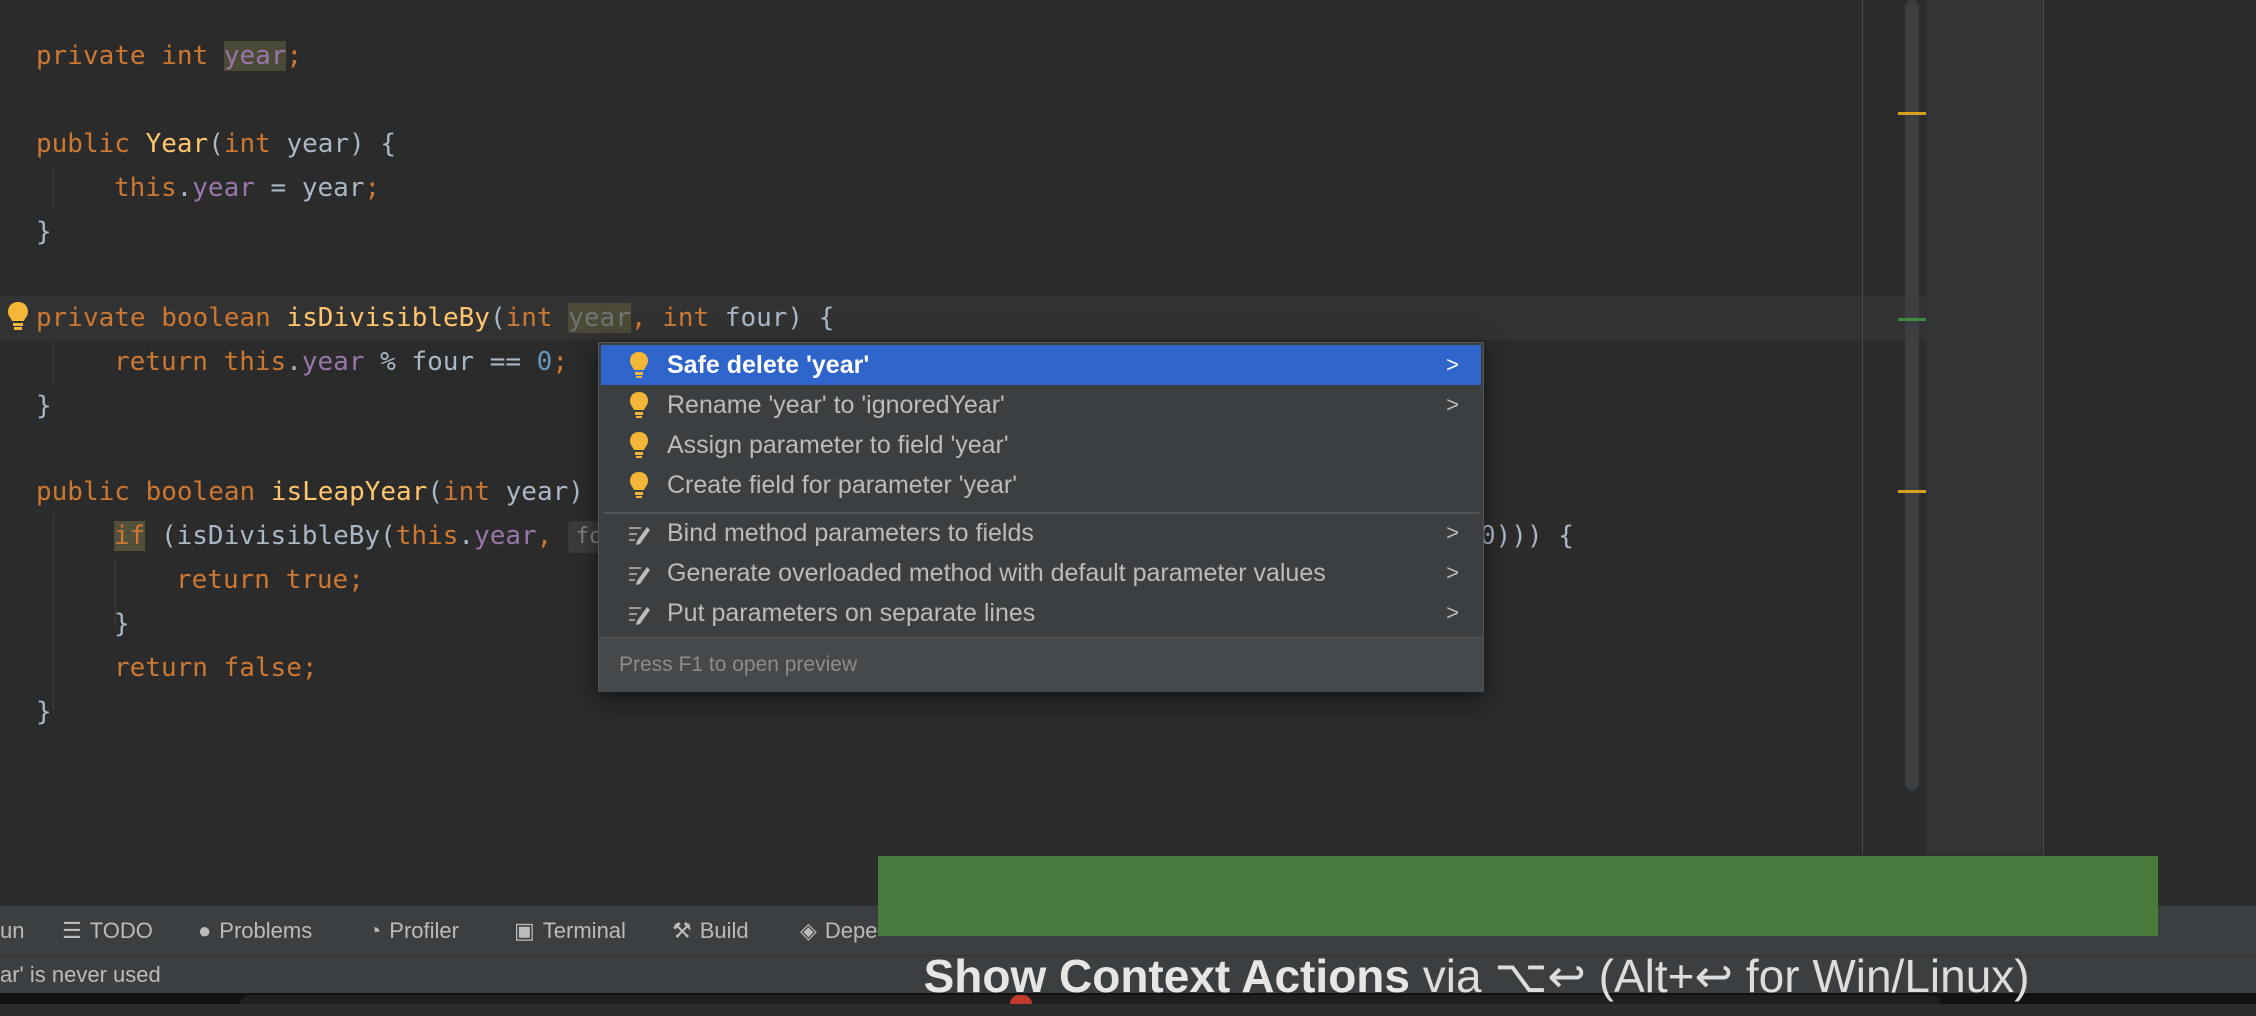 This screenshot has width=2256, height=1016. I want to click on problems-tab: ● Problems, so click(255, 931).